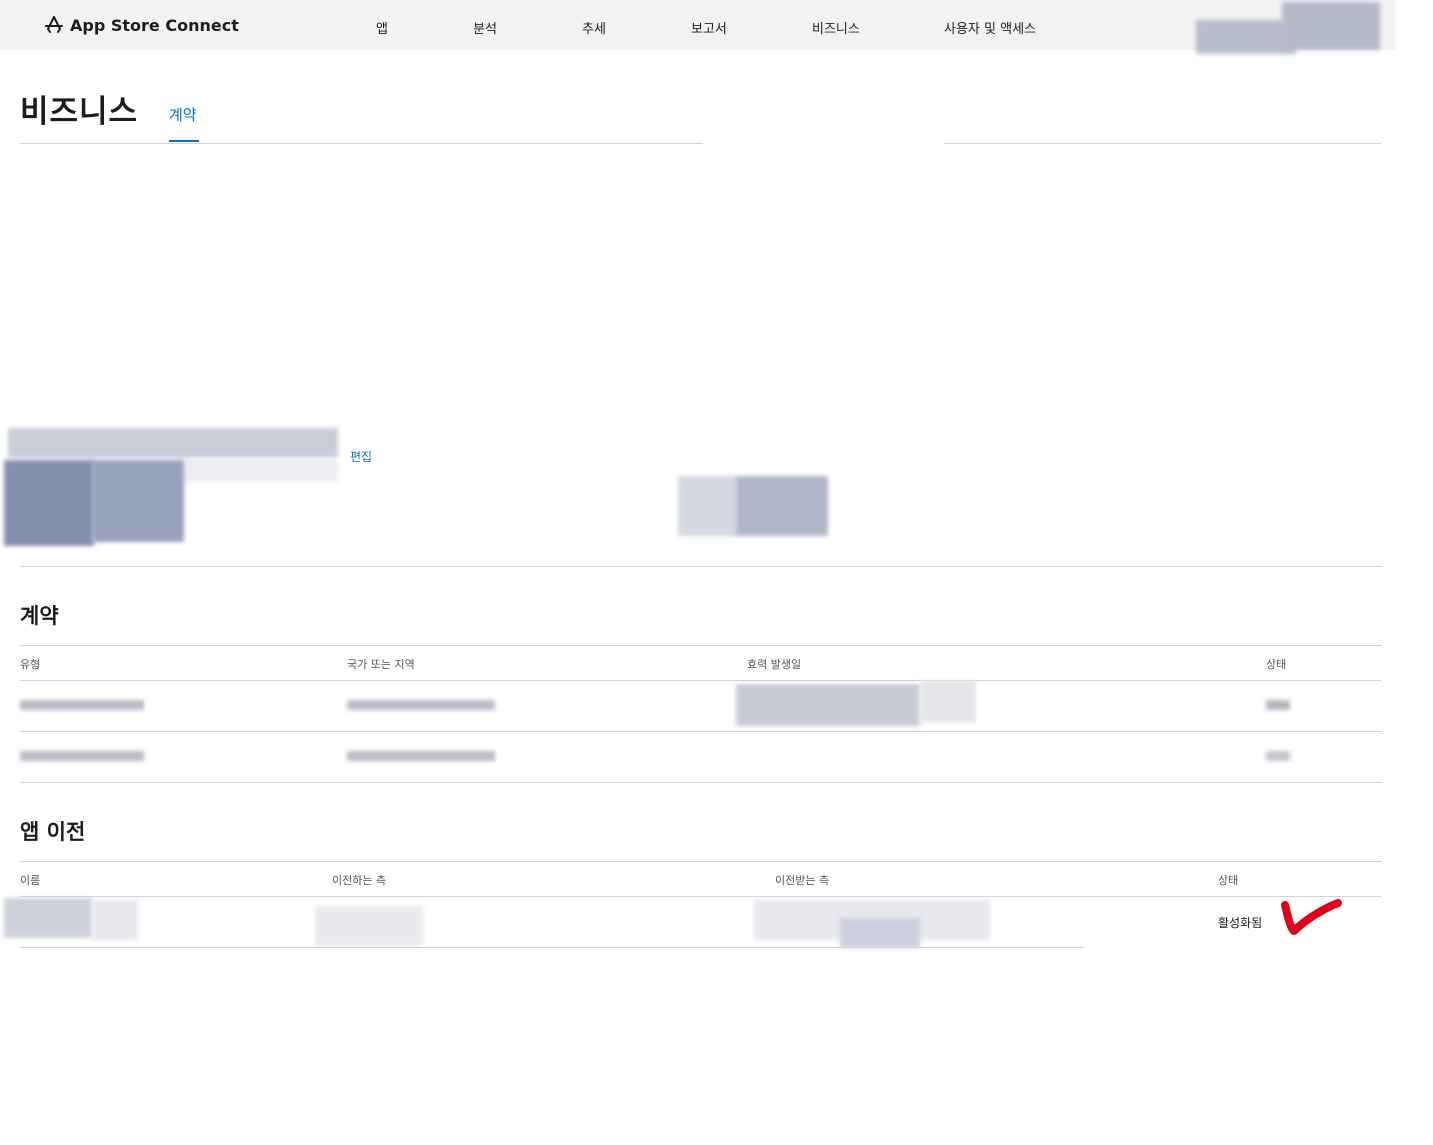 This screenshot has width=1433, height=1145. Describe the element at coordinates (1276, 664) in the screenshot. I see `contracts-column-status: 상태` at that location.